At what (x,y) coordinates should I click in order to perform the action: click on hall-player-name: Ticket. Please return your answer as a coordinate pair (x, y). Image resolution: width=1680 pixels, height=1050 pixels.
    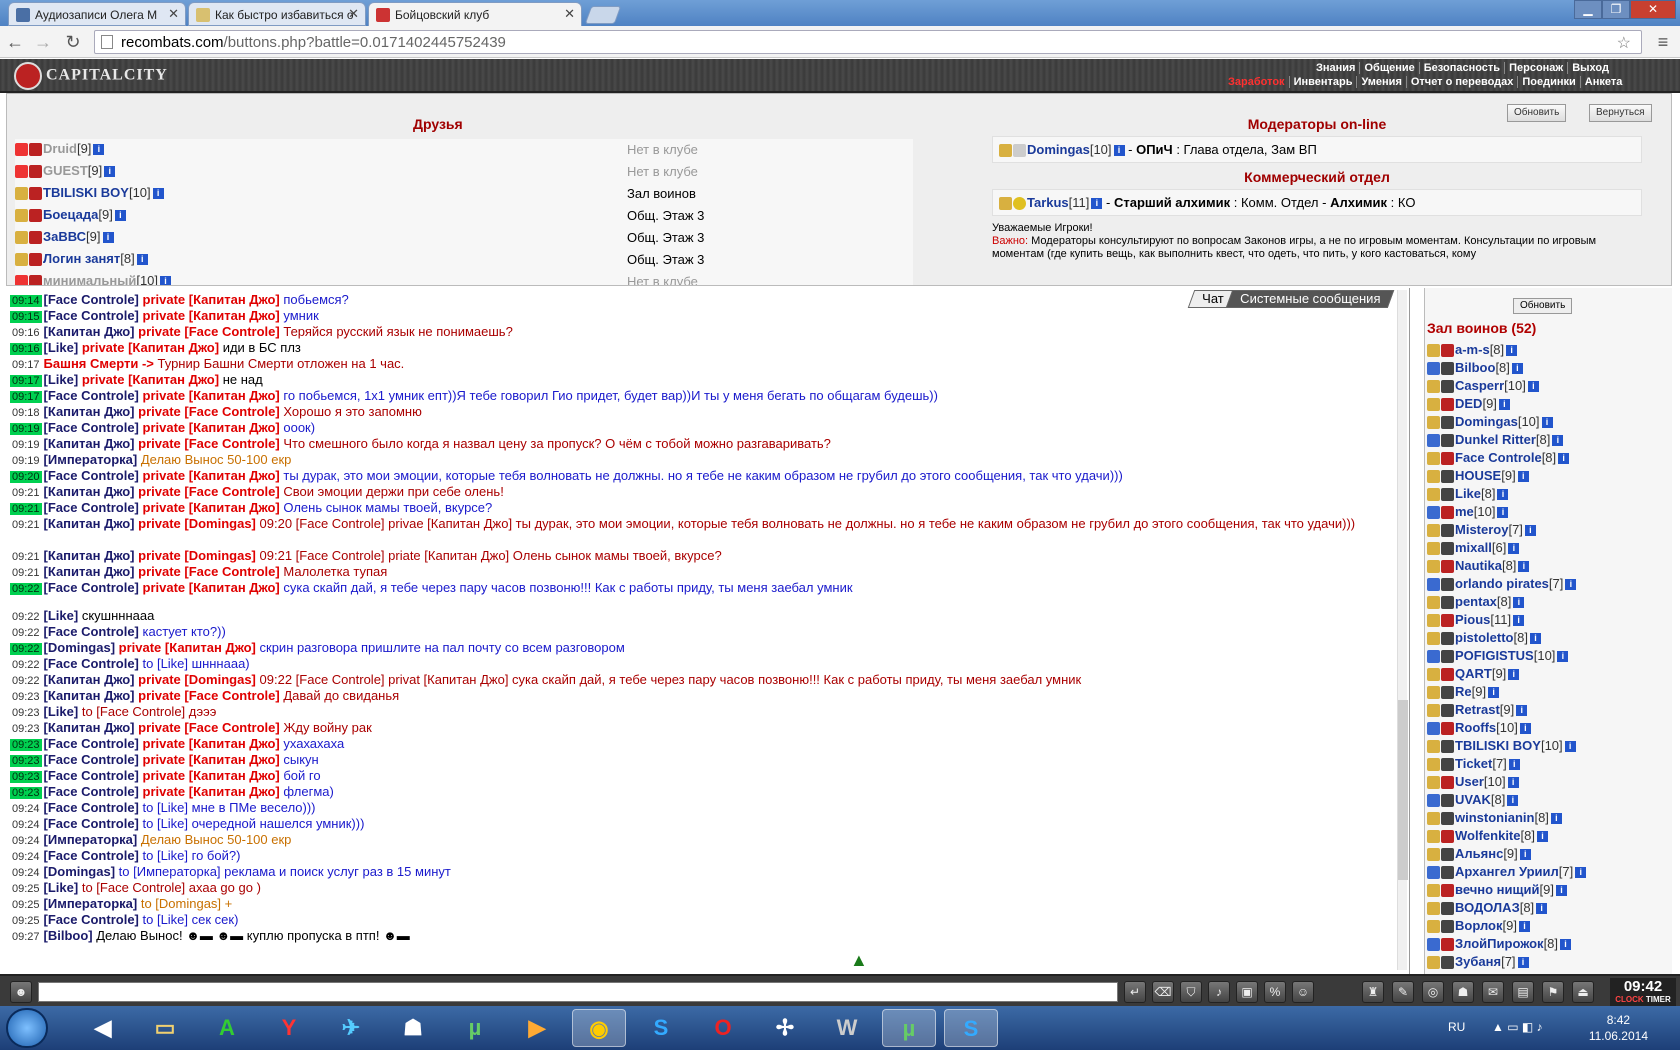
    Looking at the image, I should click on (1473, 763).